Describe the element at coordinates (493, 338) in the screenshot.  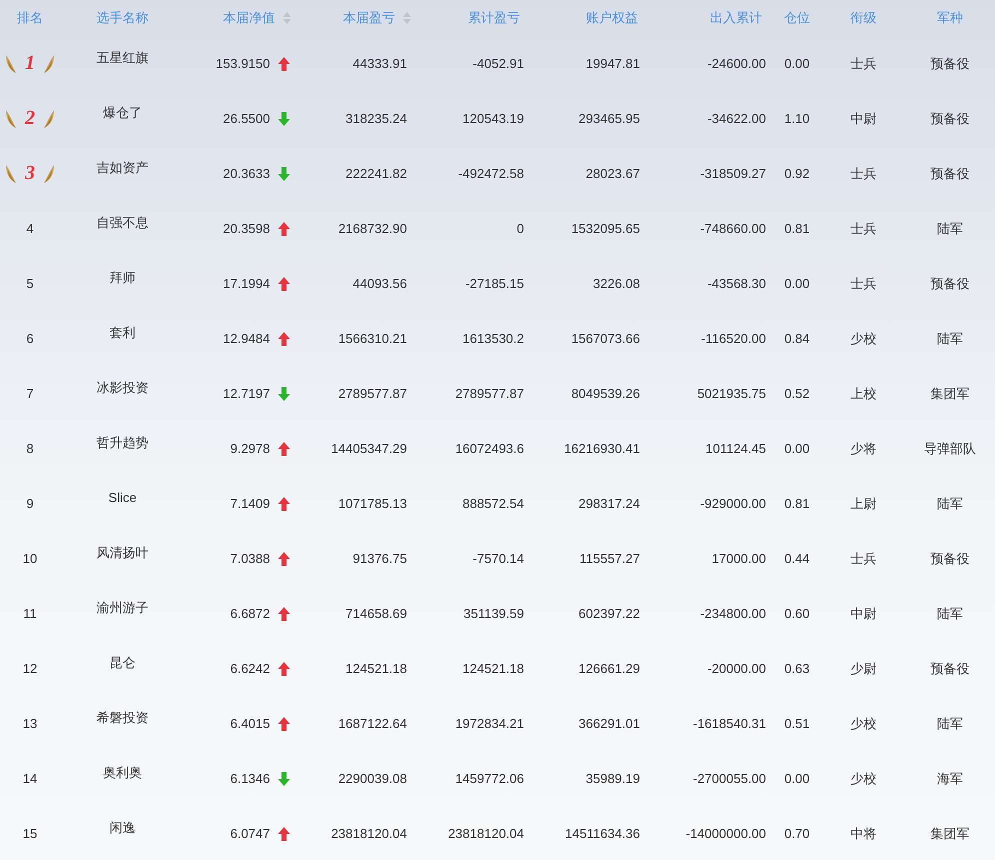
I see `cumulative-value: 1613530.2` at that location.